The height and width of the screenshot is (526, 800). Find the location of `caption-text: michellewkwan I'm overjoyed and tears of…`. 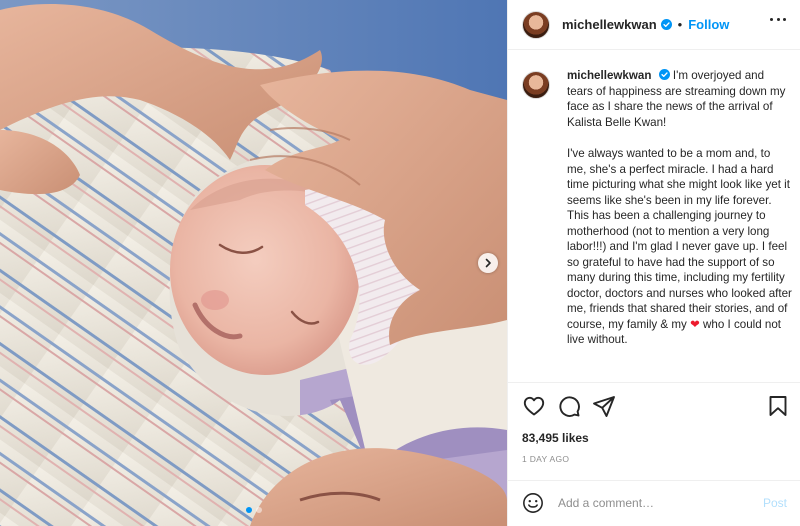

caption-text: michellewkwan I'm overjoyed and tears of… is located at coordinates (679, 208).